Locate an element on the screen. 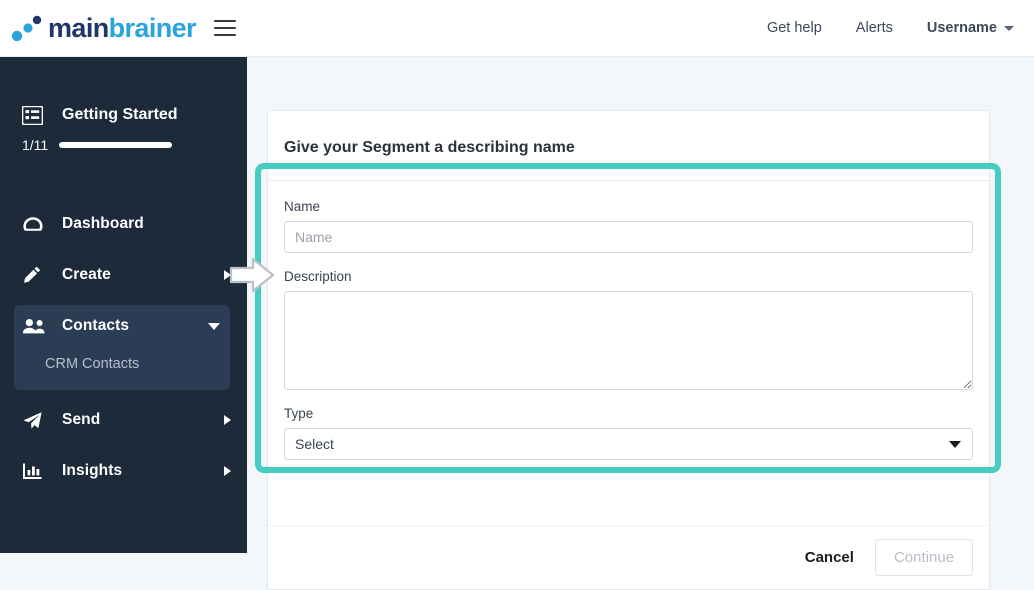 The image size is (1034, 590). logo-wordmark: mainbrainer is located at coordinates (122, 27).